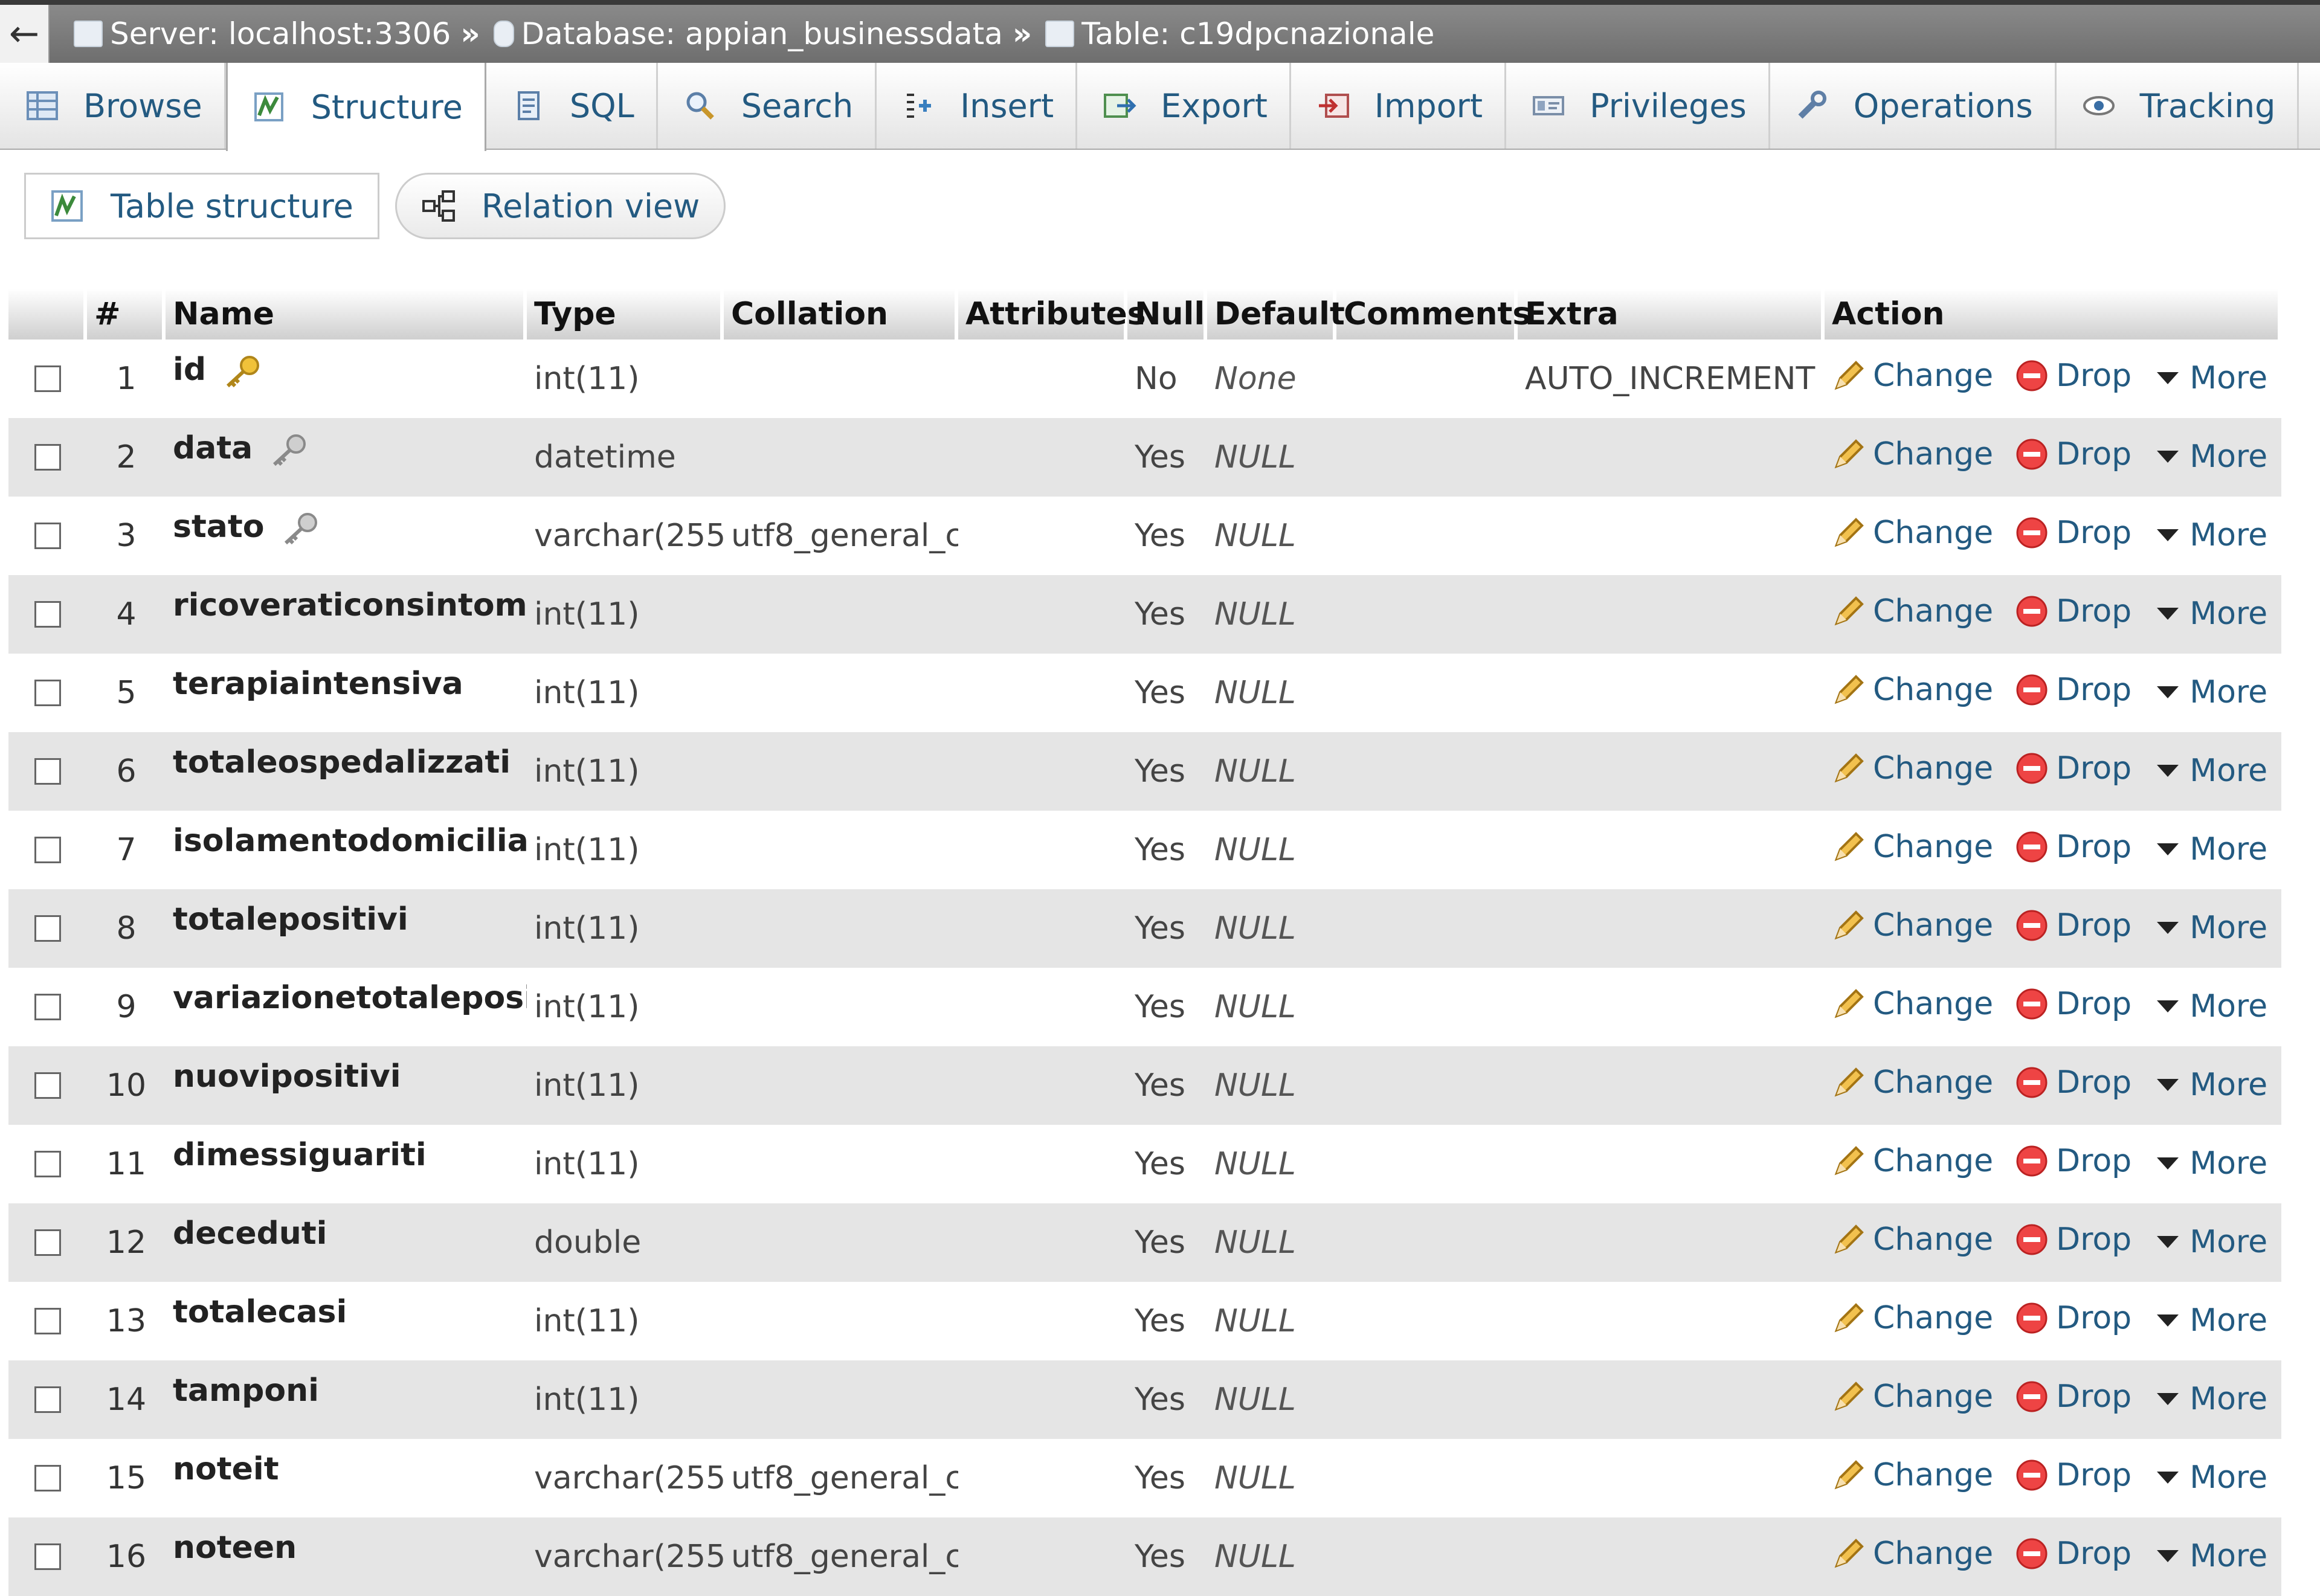 The image size is (2320, 1596). I want to click on relation-view-button: Relation view, so click(560, 206).